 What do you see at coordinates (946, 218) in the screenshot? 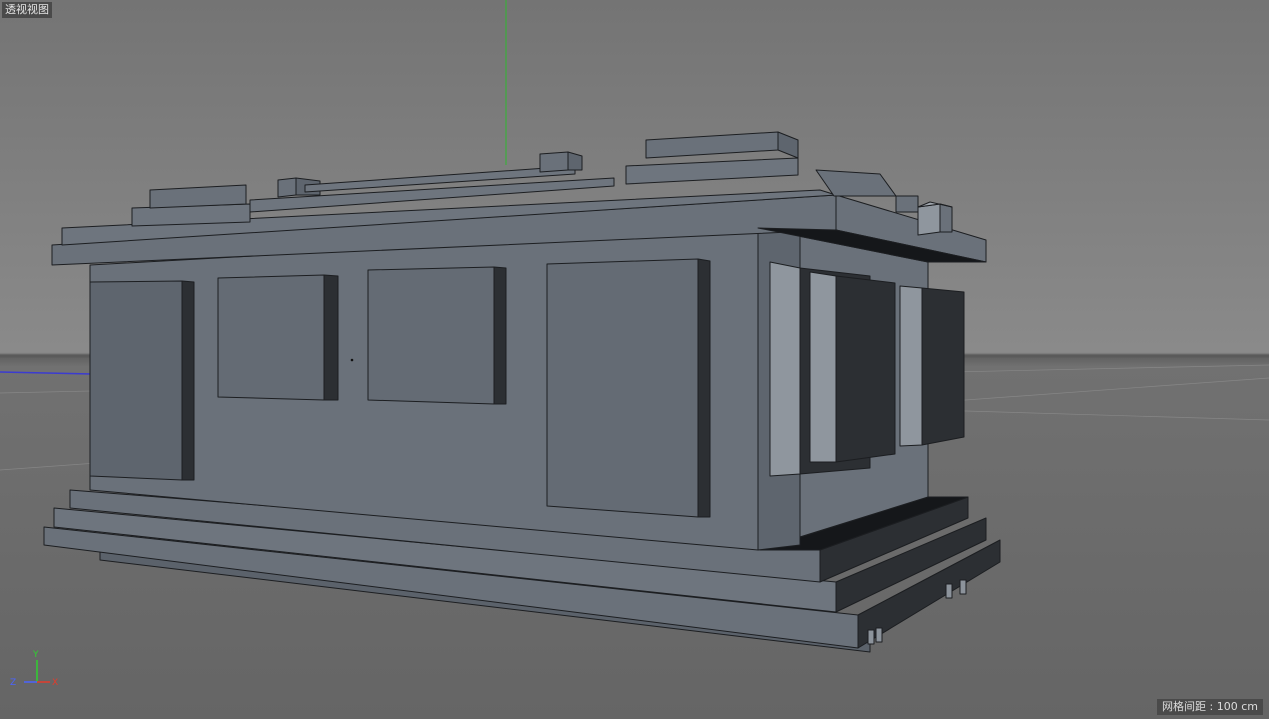
I see `roof-cube-side` at bounding box center [946, 218].